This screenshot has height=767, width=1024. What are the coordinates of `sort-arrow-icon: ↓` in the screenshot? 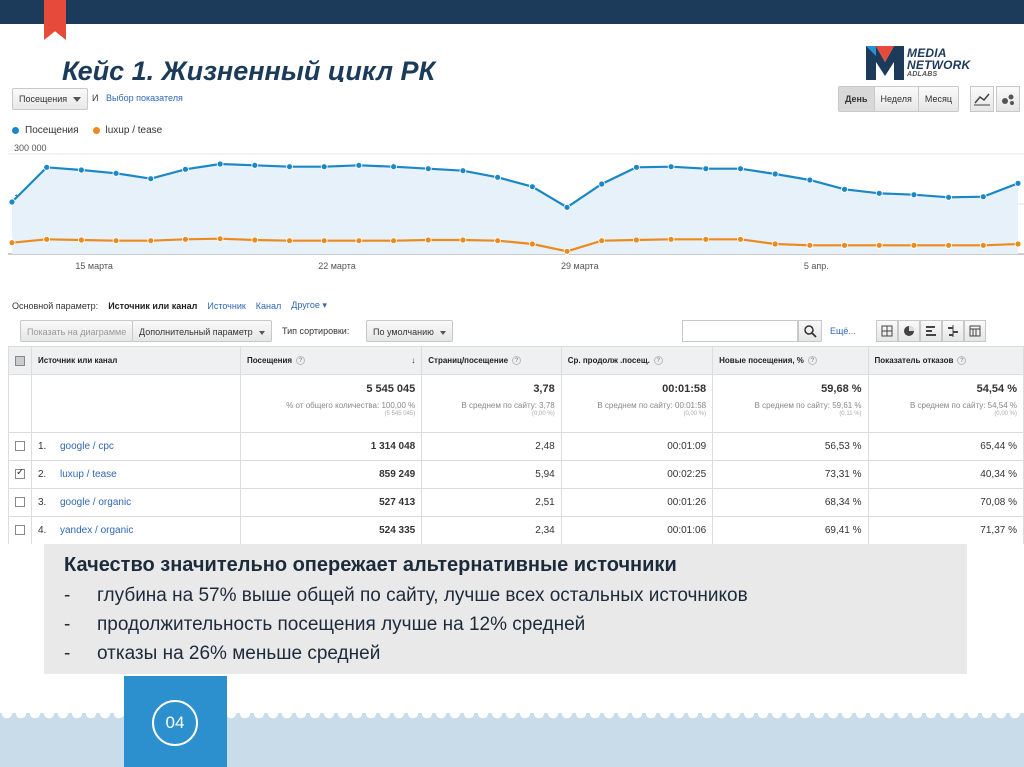 It's located at (413, 360).